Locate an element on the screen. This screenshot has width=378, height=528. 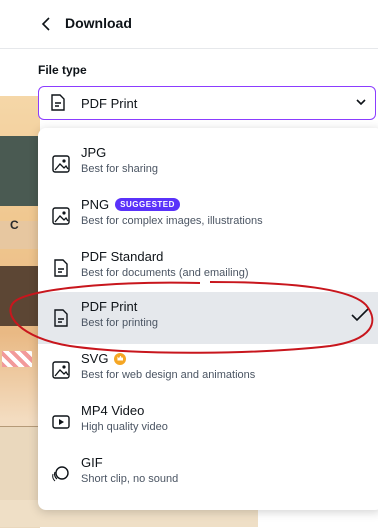
option-description: Best for web design and animations is located at coordinates (168, 375).